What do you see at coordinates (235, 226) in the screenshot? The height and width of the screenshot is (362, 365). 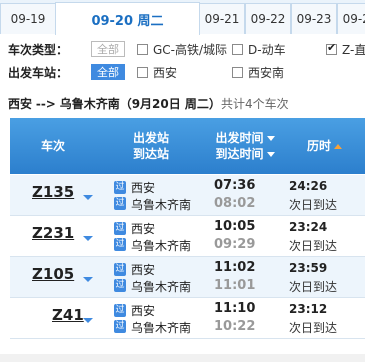 I see `departure-time: 10:05` at bounding box center [235, 226].